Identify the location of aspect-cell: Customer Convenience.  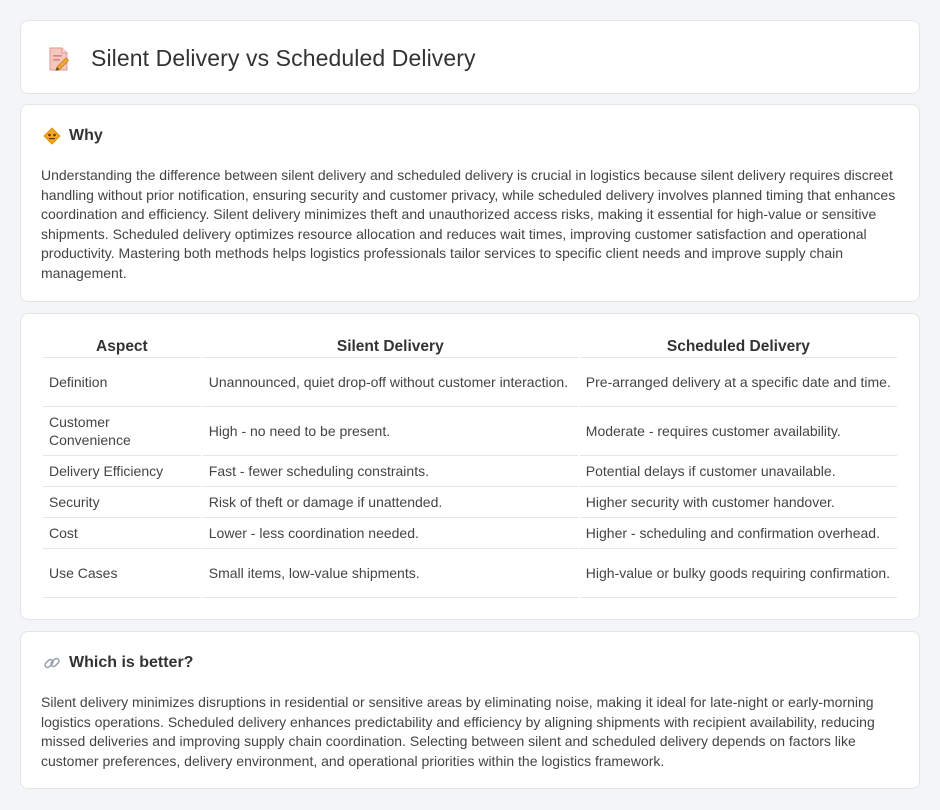
(122, 431).